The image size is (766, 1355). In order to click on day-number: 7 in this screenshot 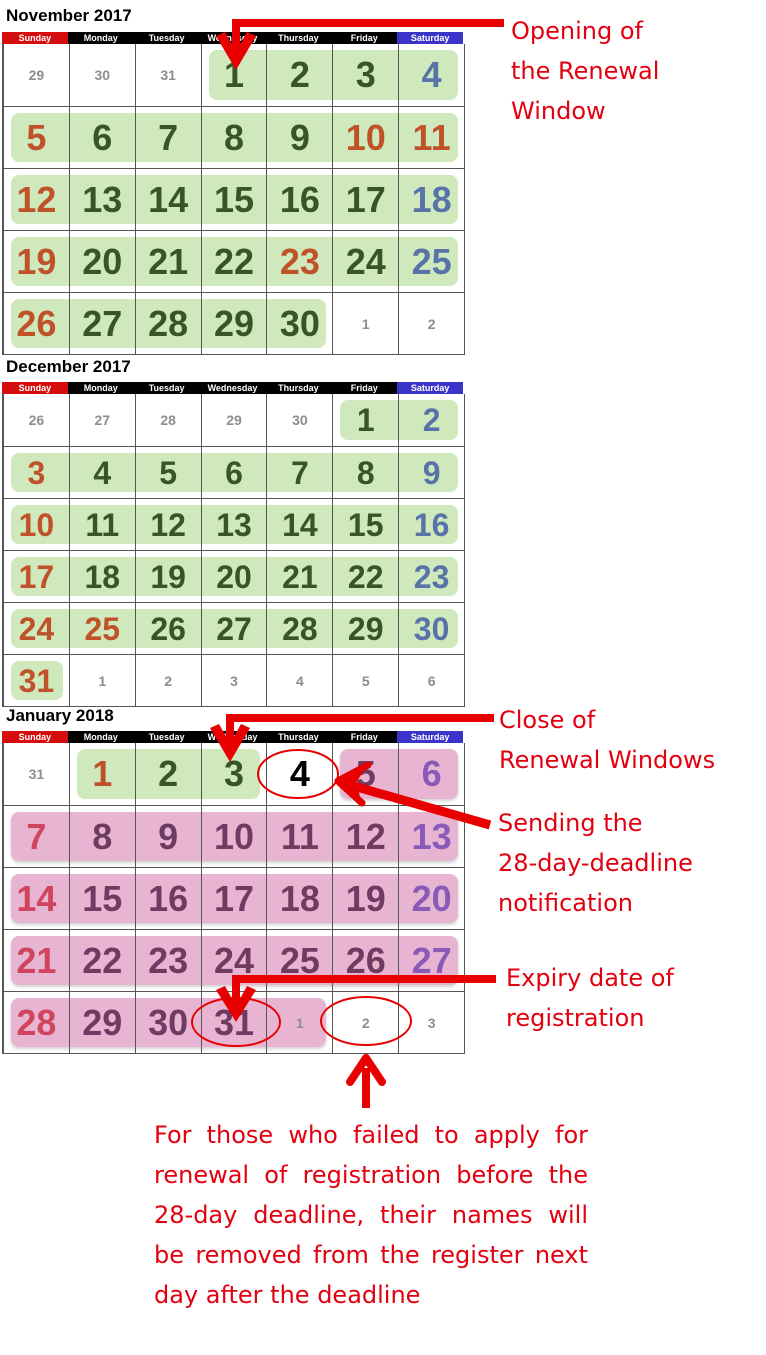, I will do `click(36, 836)`.